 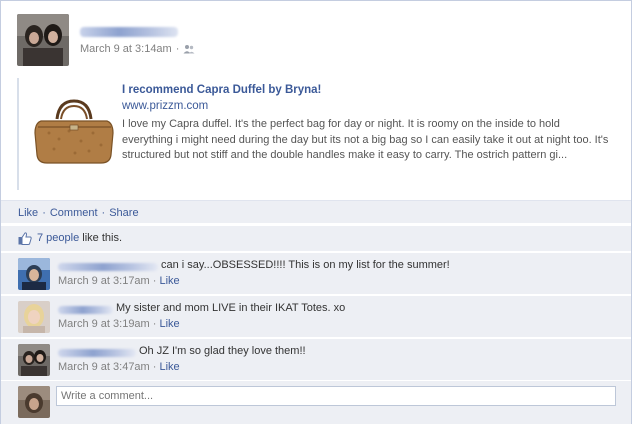 I want to click on attachment-thumbnail, so click(x=74, y=128).